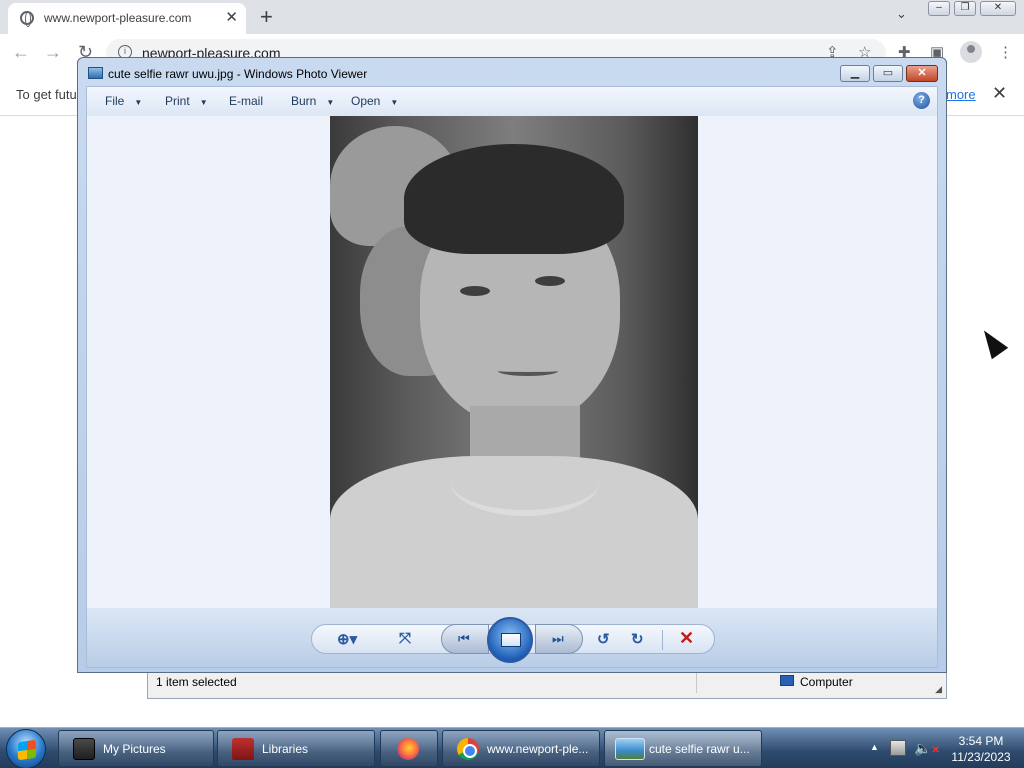 Image resolution: width=1024 pixels, height=768 pixels. I want to click on mouse-cursor-icon, so click(992, 342).